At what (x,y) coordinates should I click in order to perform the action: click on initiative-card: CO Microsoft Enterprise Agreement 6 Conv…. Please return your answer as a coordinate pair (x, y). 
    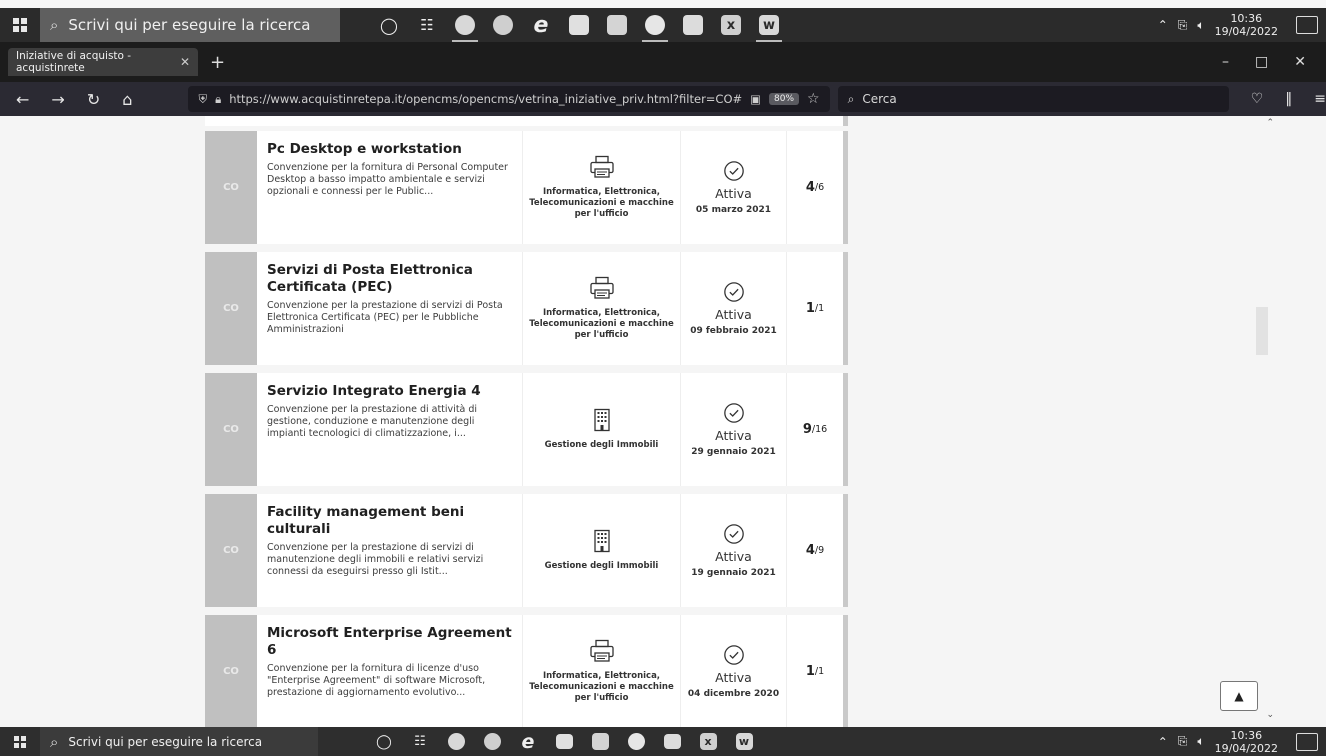
    Looking at the image, I should click on (526, 671).